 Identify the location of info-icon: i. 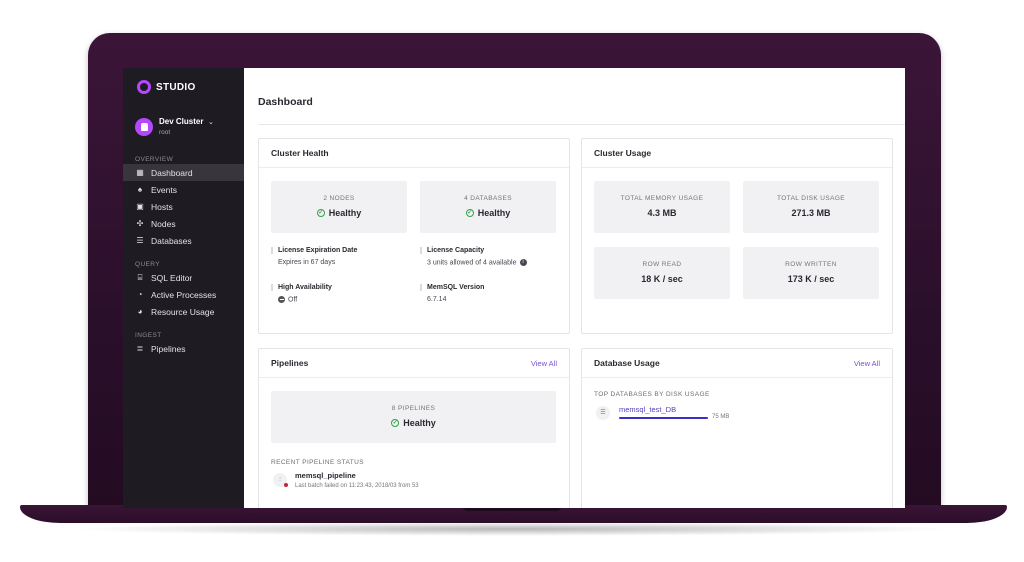
(523, 262).